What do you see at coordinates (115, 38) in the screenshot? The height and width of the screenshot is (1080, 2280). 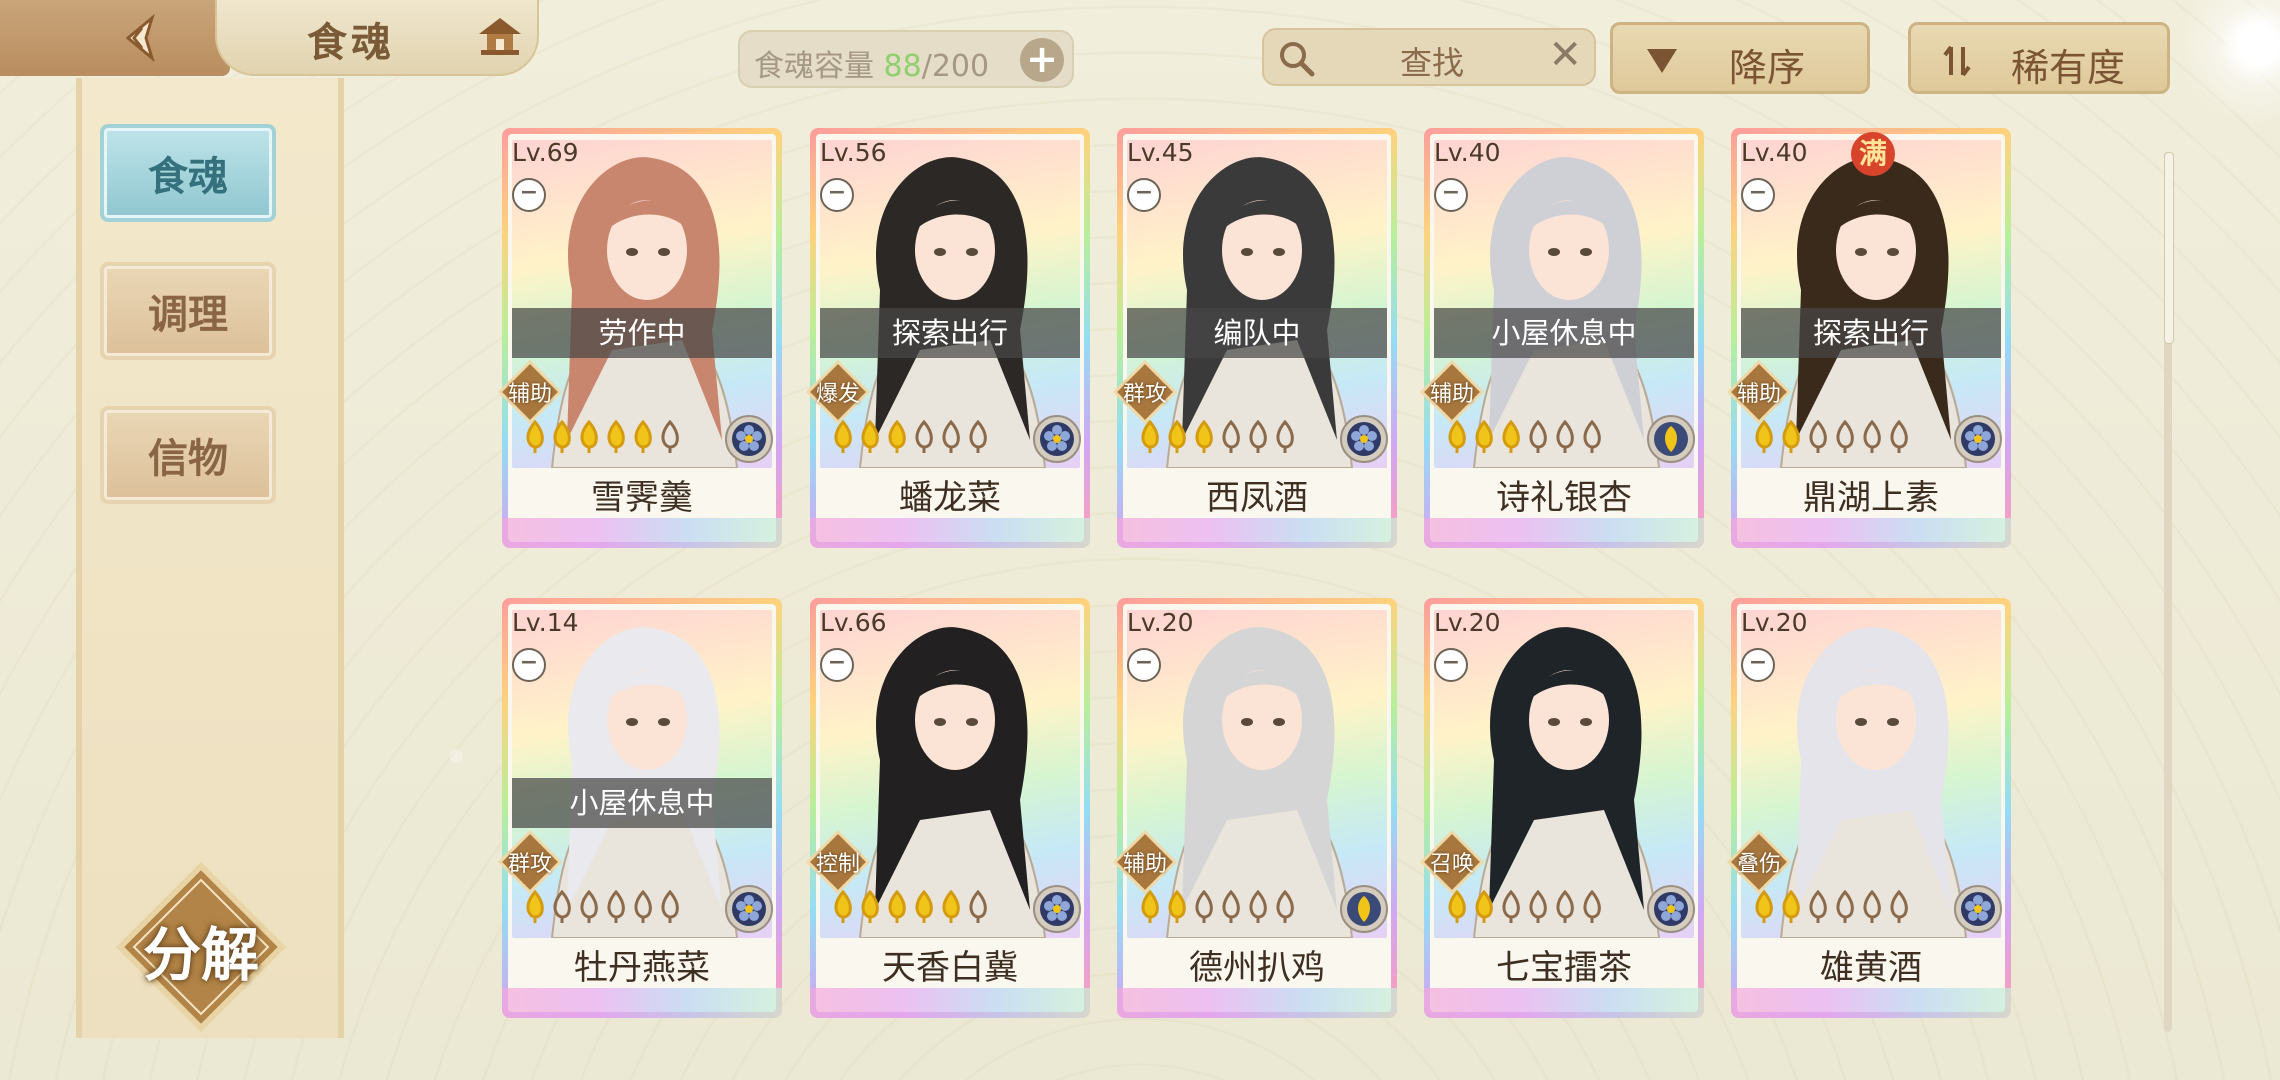 I see `back-button` at bounding box center [115, 38].